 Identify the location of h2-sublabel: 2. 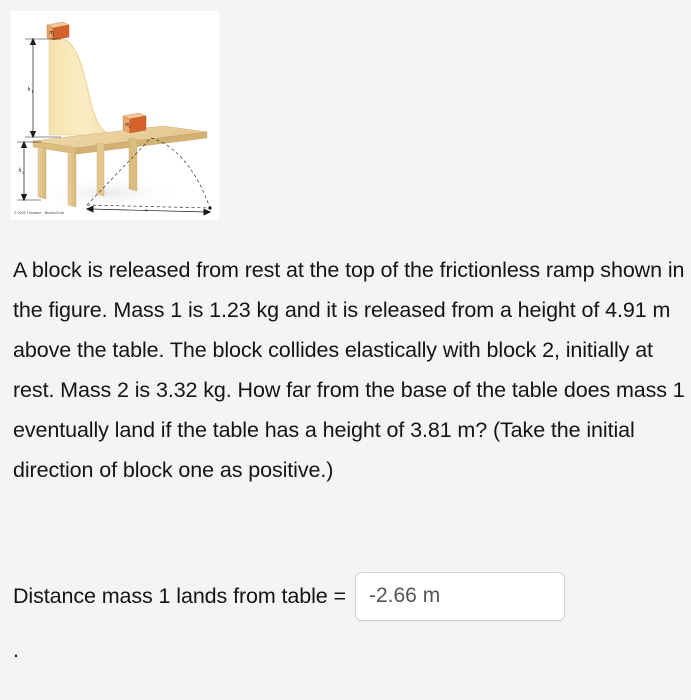
(23, 172).